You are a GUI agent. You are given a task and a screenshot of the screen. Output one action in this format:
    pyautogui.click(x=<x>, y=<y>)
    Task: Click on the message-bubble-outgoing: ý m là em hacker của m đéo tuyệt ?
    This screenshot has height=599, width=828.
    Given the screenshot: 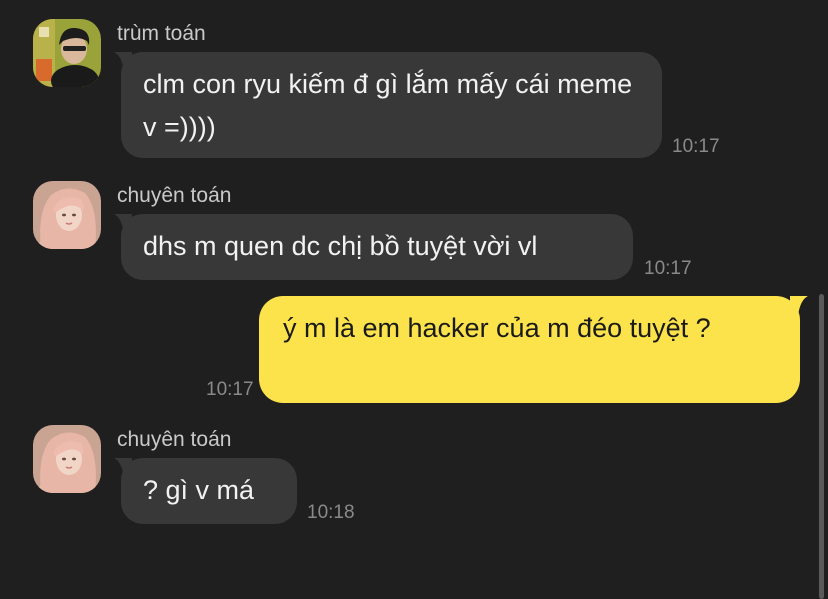 What is the action you would take?
    pyautogui.click(x=529, y=349)
    